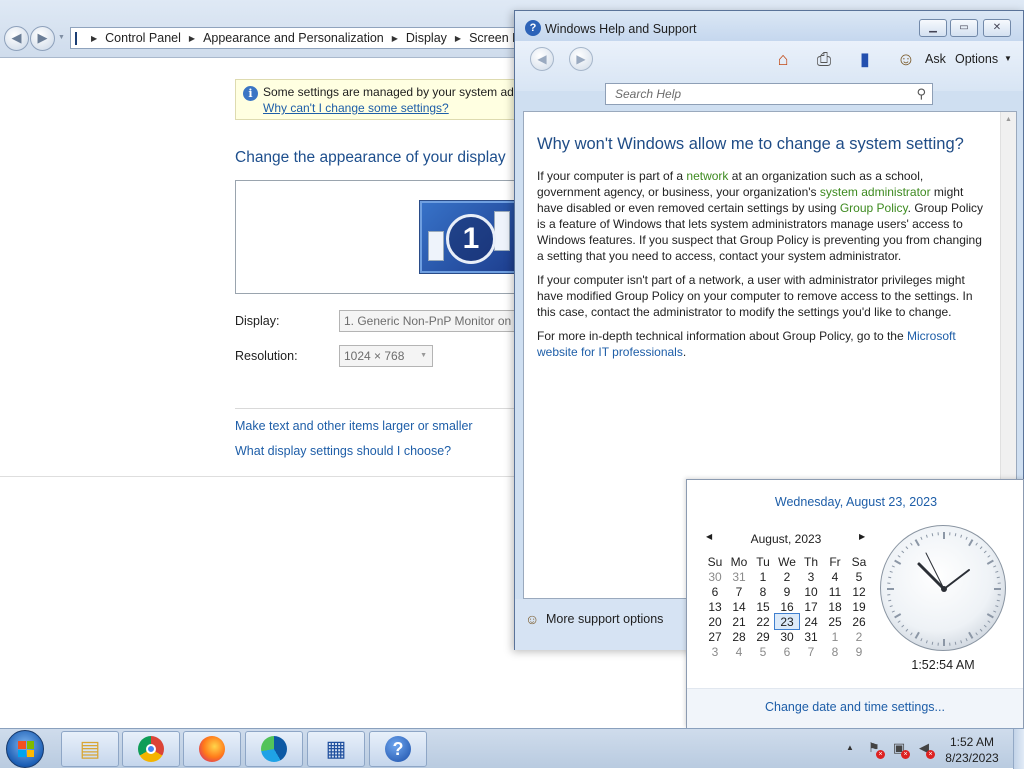 This screenshot has width=1024, height=769. What do you see at coordinates (972, 750) in the screenshot?
I see `clock-button: 1:52 AM 8/23/2023` at bounding box center [972, 750].